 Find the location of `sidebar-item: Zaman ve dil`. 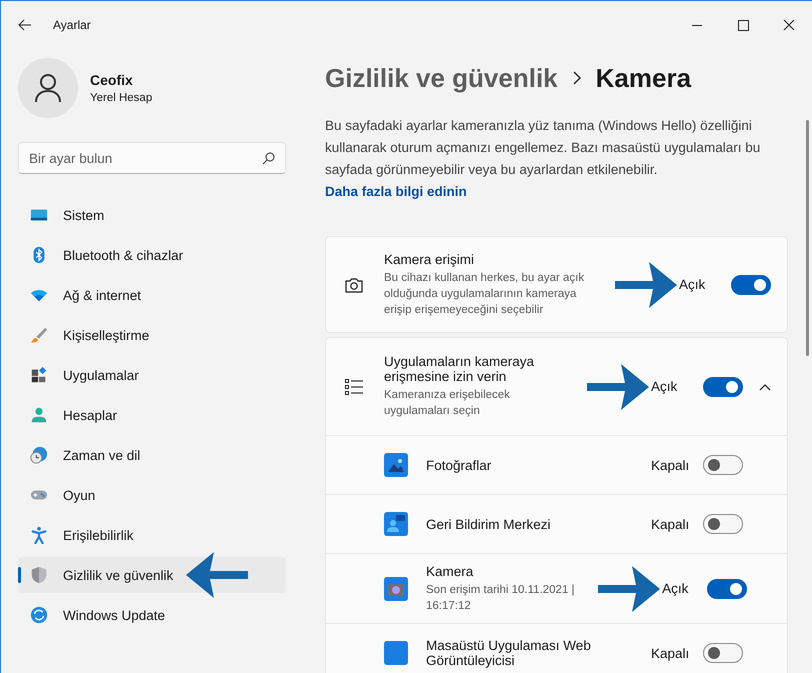

sidebar-item: Zaman ve dil is located at coordinates (152, 455).